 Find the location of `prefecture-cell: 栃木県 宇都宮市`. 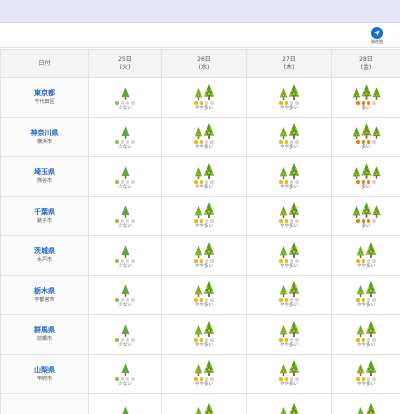

prefecture-cell: 栃木県 宇都宮市 is located at coordinates (44, 294).